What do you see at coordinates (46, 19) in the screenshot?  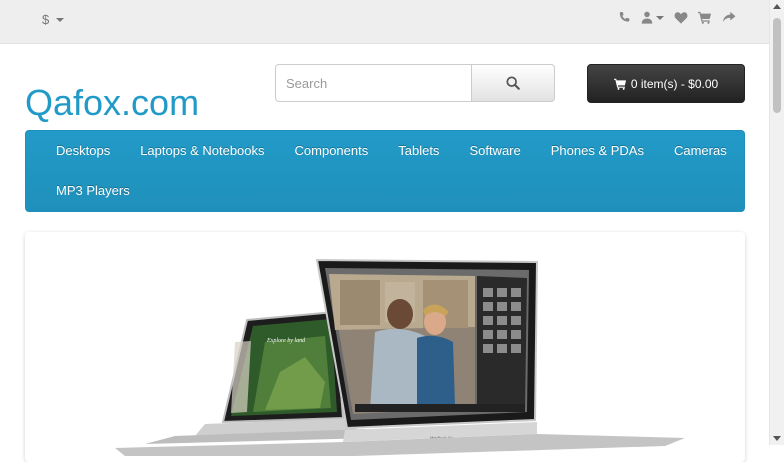 I see `currency-symbol: $` at bounding box center [46, 19].